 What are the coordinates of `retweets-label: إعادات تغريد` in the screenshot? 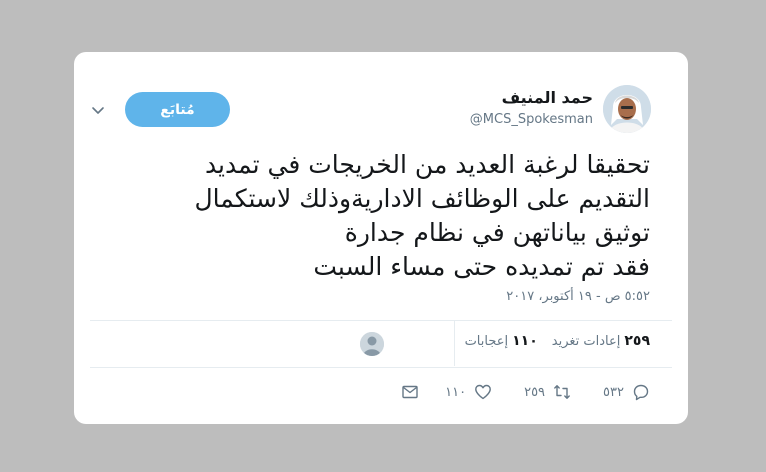 It's located at (586, 341).